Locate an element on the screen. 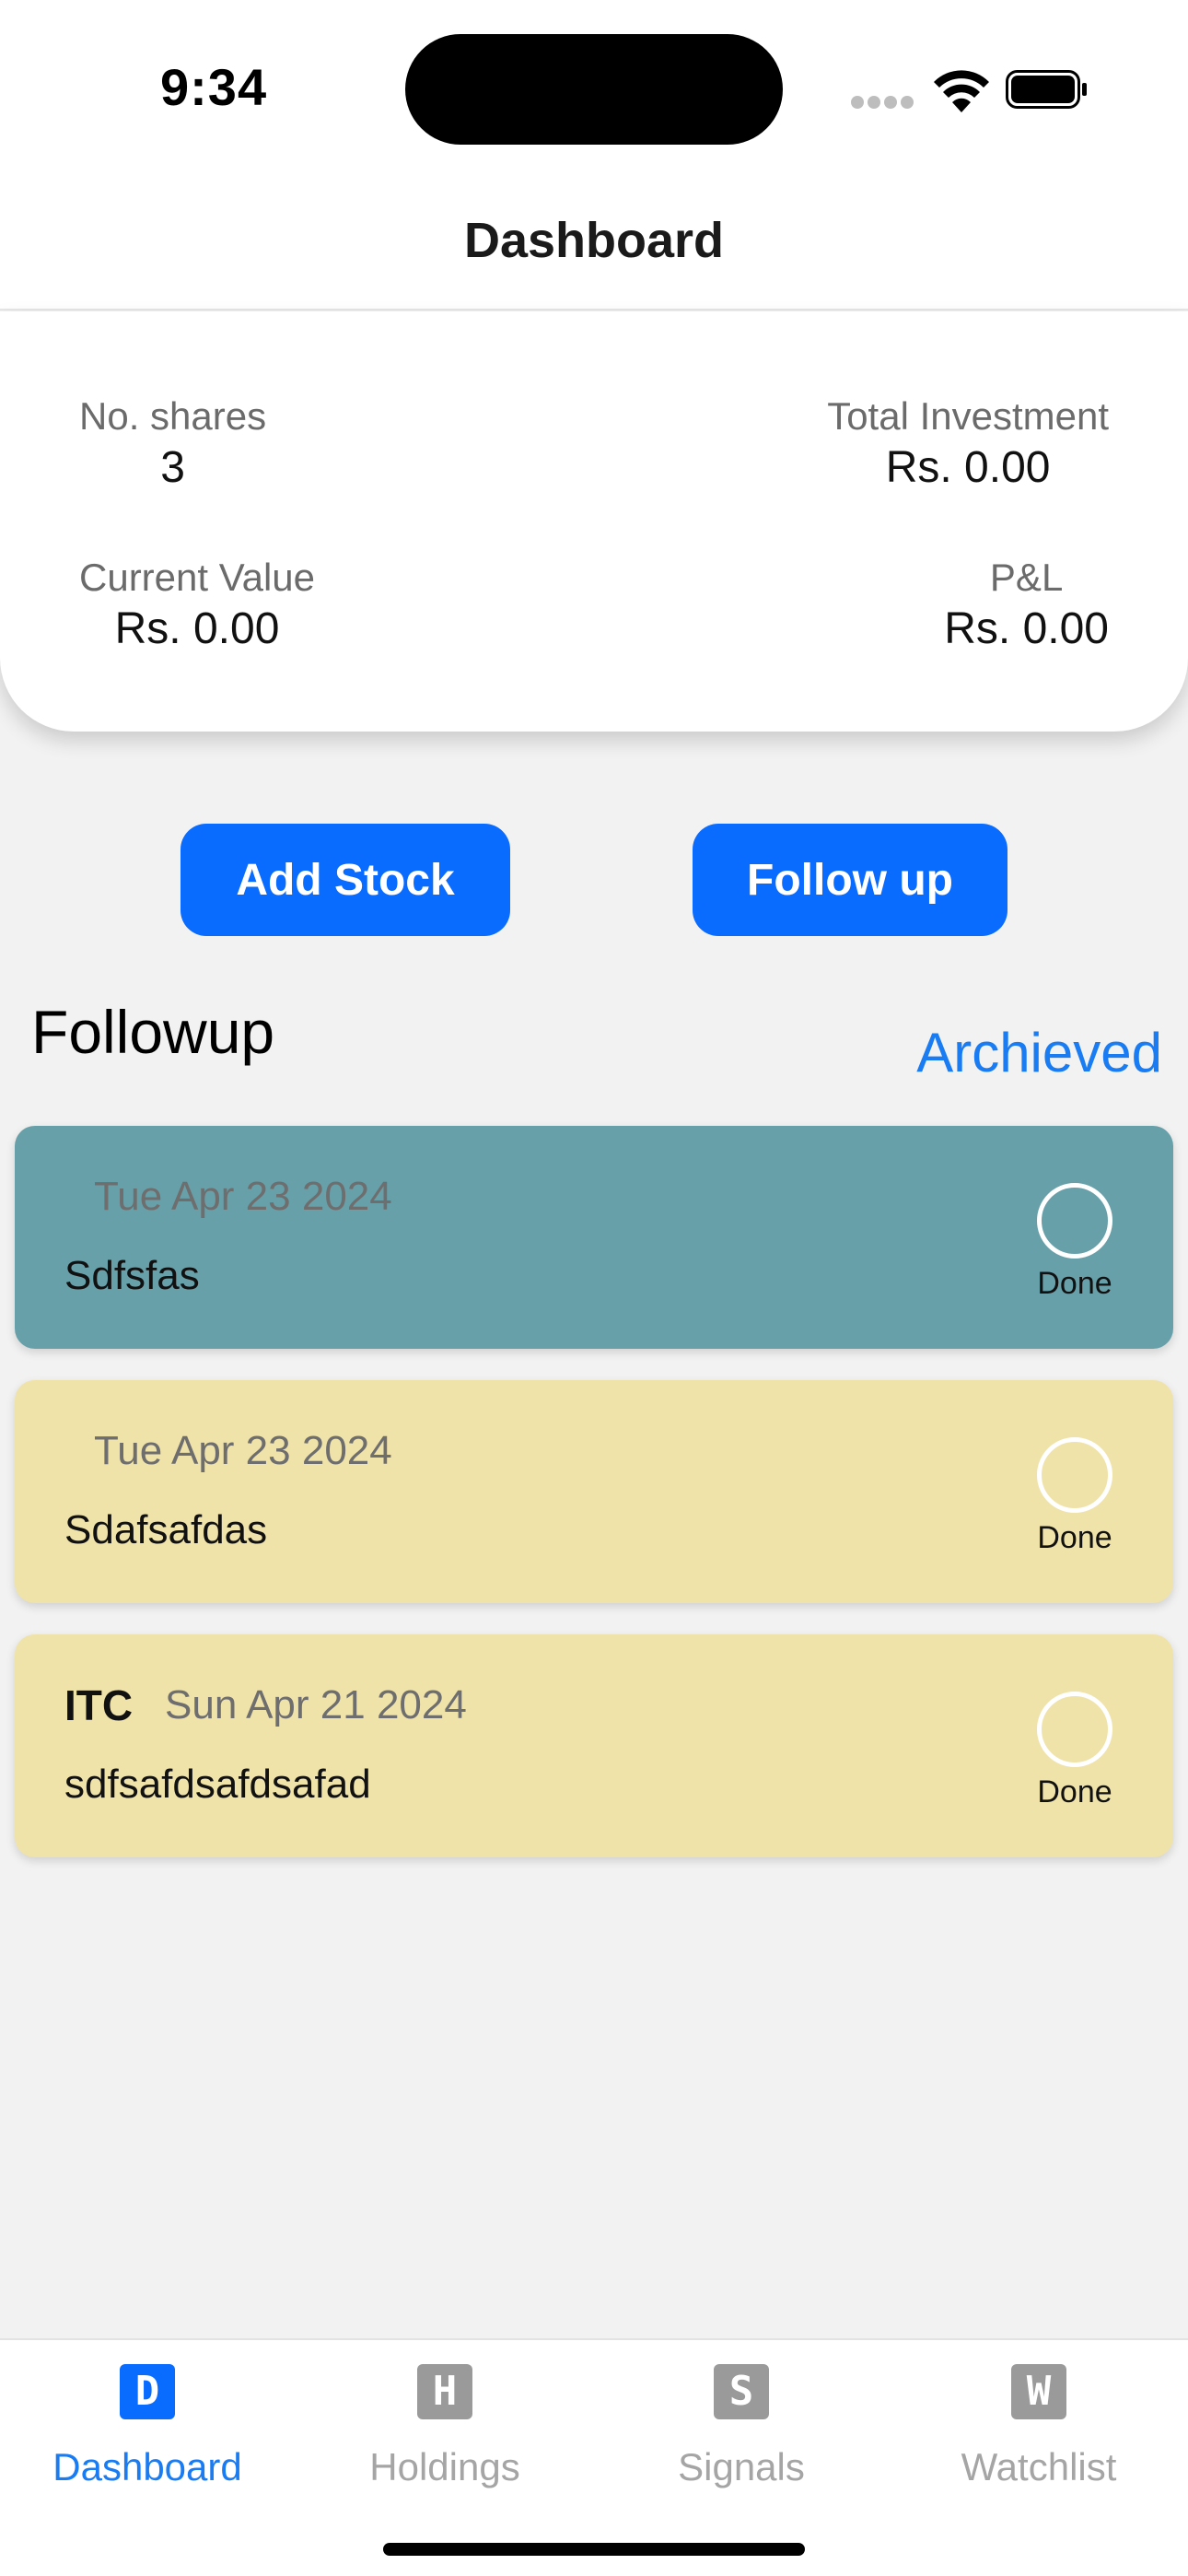  wifi-icon is located at coordinates (961, 91).